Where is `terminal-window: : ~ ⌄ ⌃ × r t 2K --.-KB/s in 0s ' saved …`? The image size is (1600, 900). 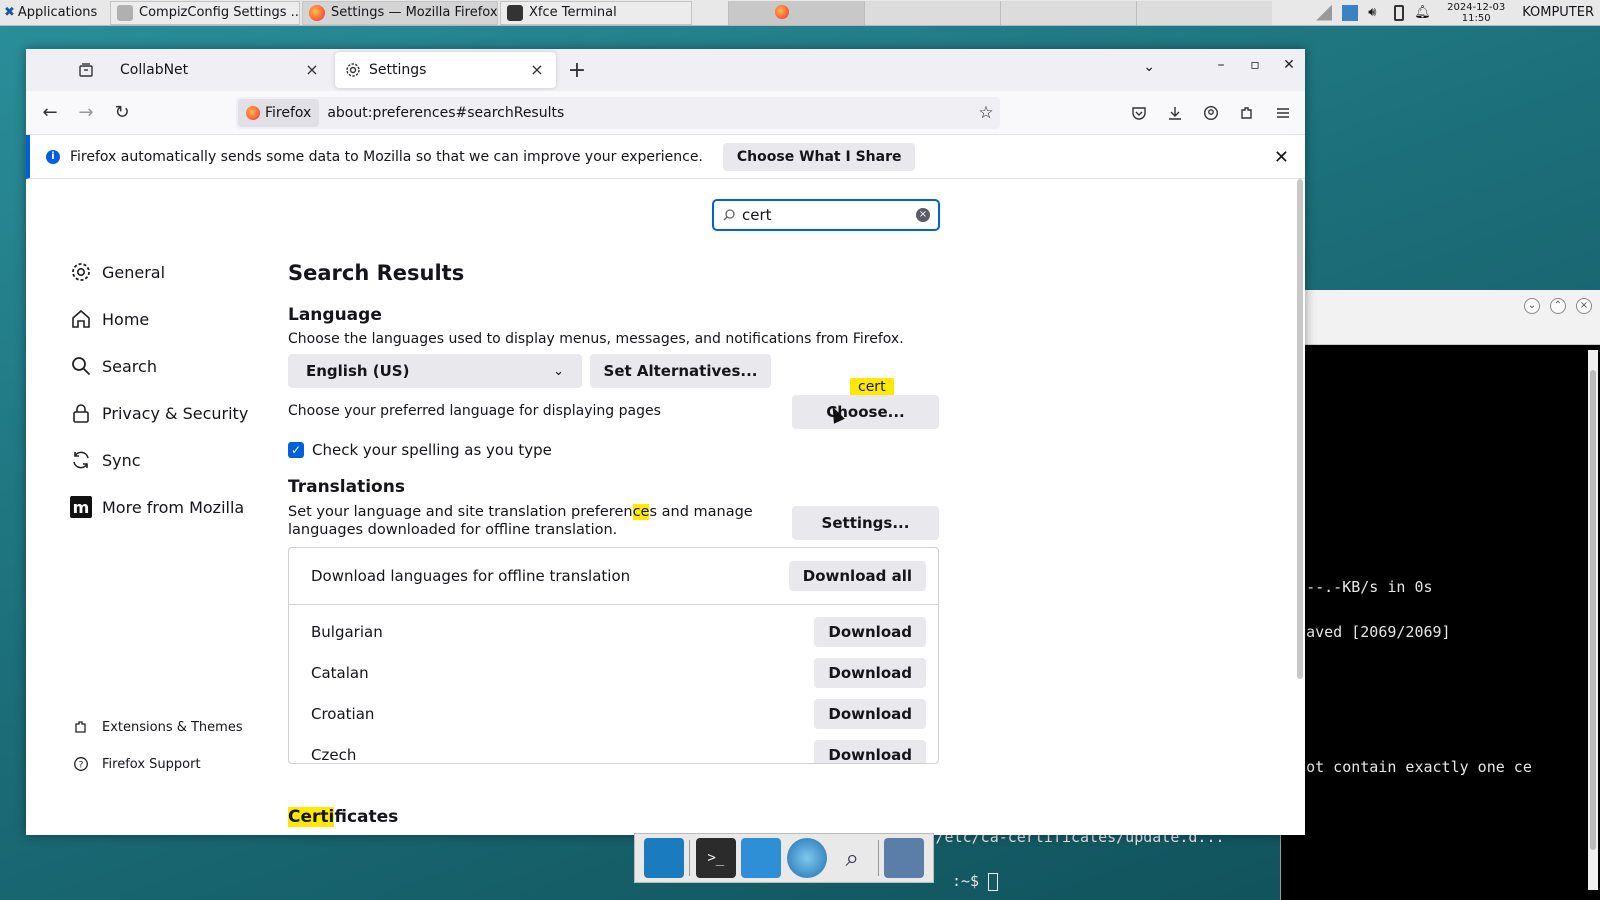
terminal-window: : ~ ⌄ ⌃ × r t 2K --.-KB/s in 0s ' saved … is located at coordinates (1439, 595).